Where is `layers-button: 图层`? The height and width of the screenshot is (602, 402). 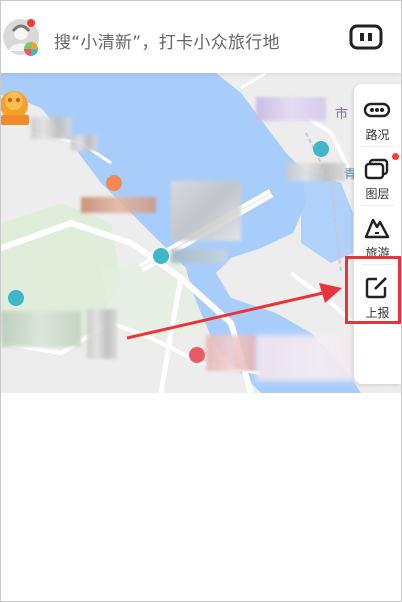
layers-button: 图层 is located at coordinates (377, 176).